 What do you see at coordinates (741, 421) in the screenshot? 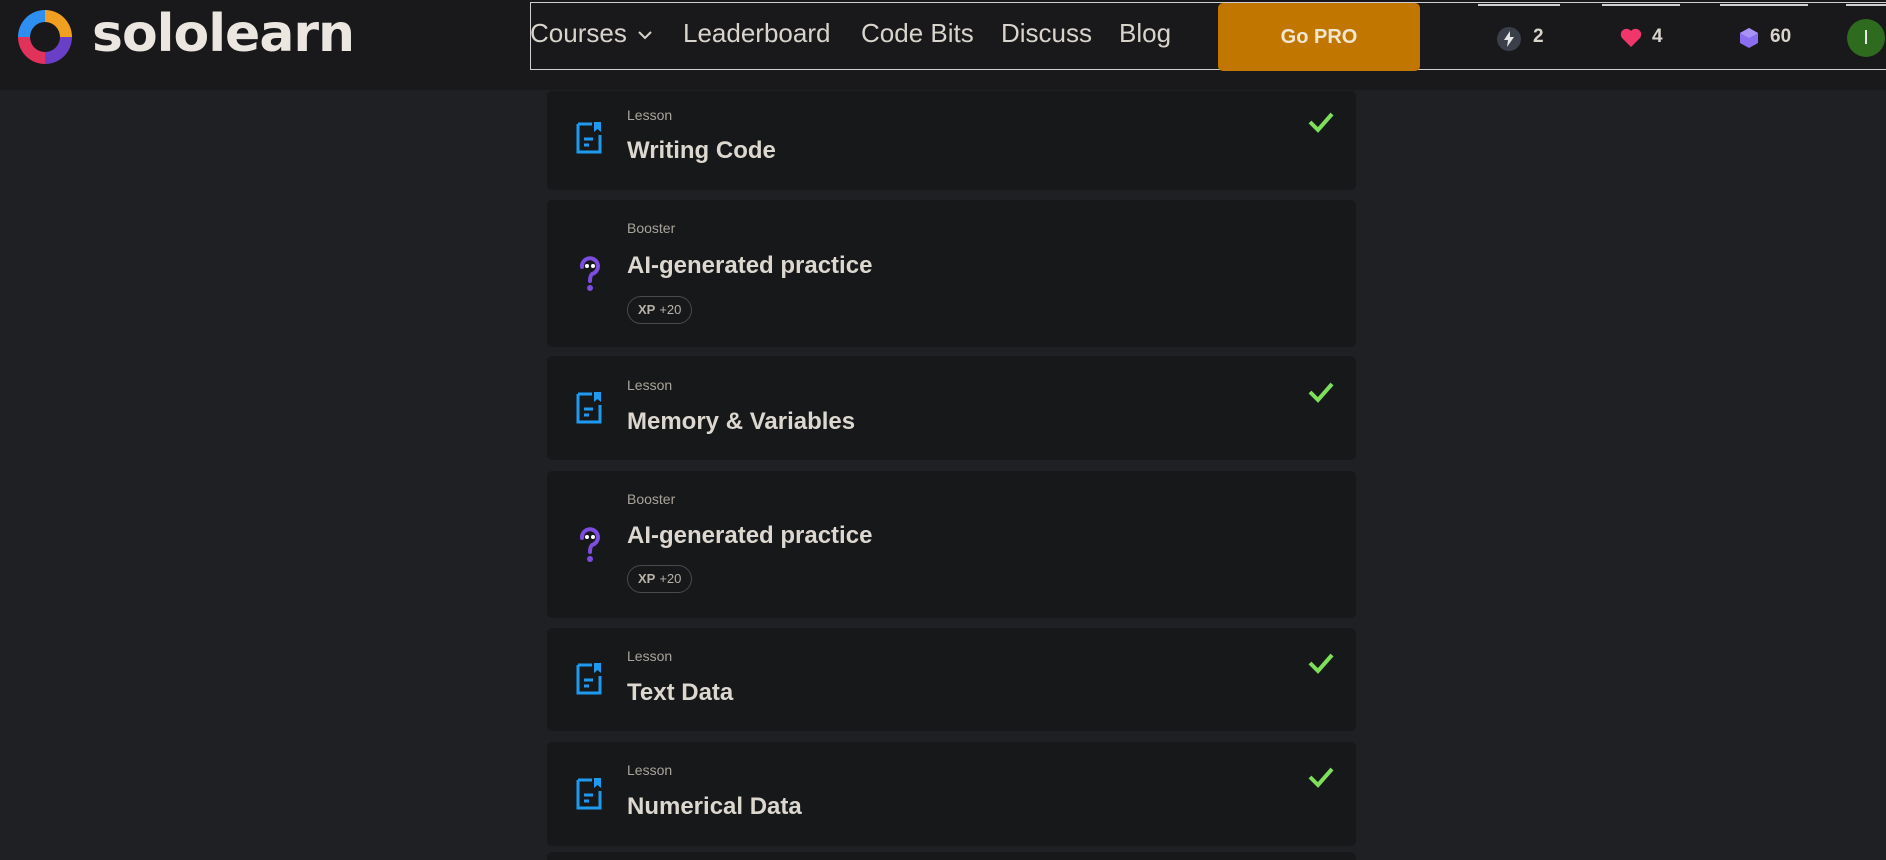
I see `lesson-title: Memory & Variables` at bounding box center [741, 421].